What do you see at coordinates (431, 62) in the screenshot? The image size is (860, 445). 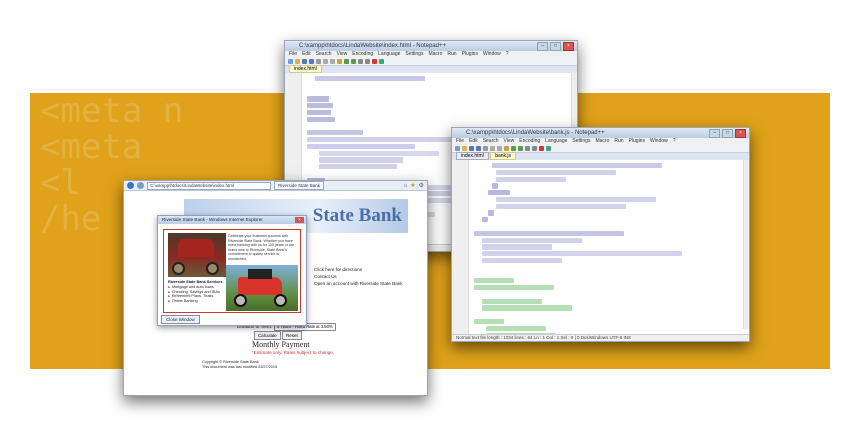 I see `editor-back-toolbar` at bounding box center [431, 62].